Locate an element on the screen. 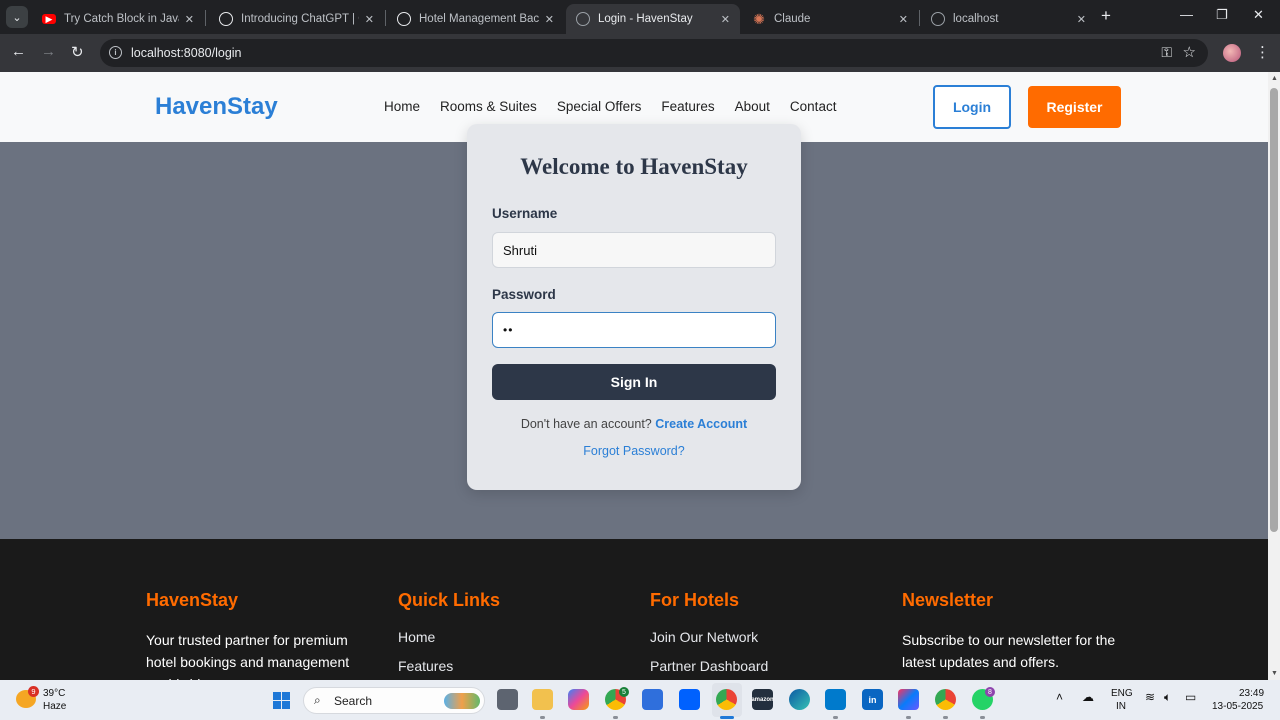 This screenshot has width=1280, height=720. windows-start-icon is located at coordinates (281, 700).